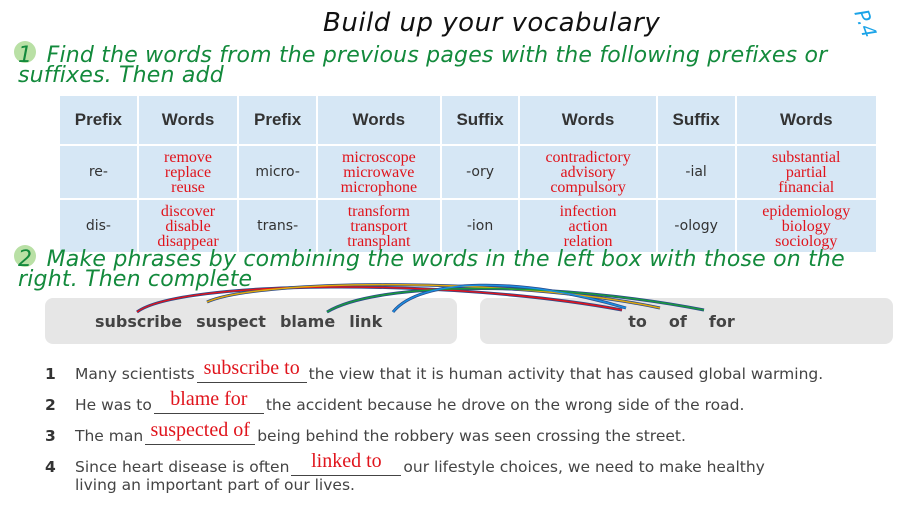 The height and width of the screenshot is (518, 920). What do you see at coordinates (721, 321) in the screenshot?
I see `word-for: for` at bounding box center [721, 321].